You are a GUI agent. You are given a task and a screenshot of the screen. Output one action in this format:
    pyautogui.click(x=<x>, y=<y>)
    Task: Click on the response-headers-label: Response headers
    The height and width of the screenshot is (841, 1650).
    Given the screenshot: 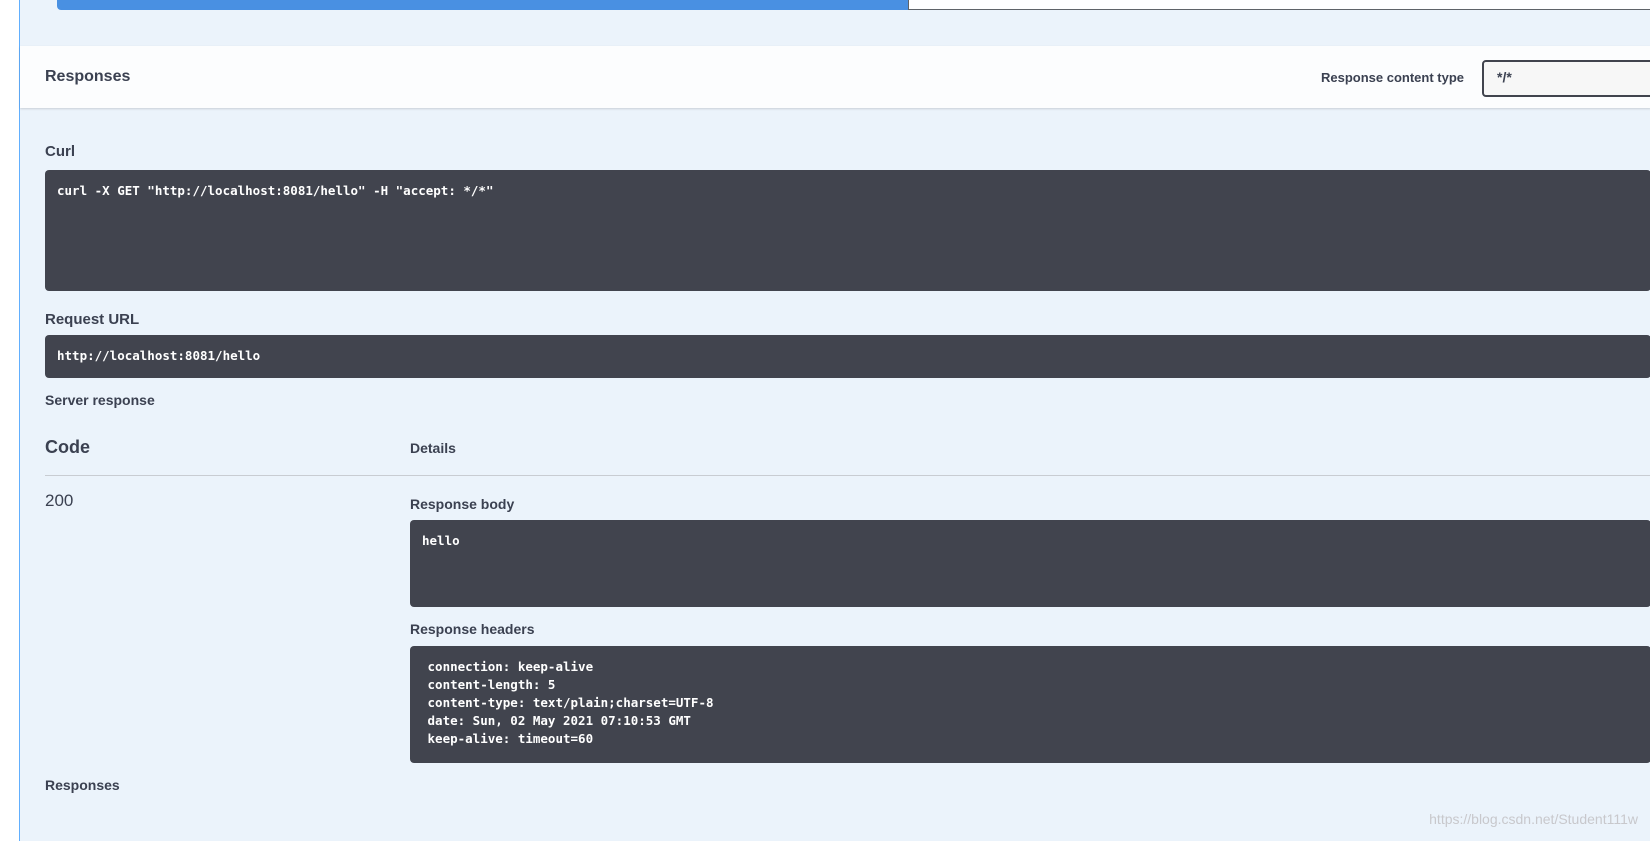 What is the action you would take?
    pyautogui.click(x=472, y=629)
    